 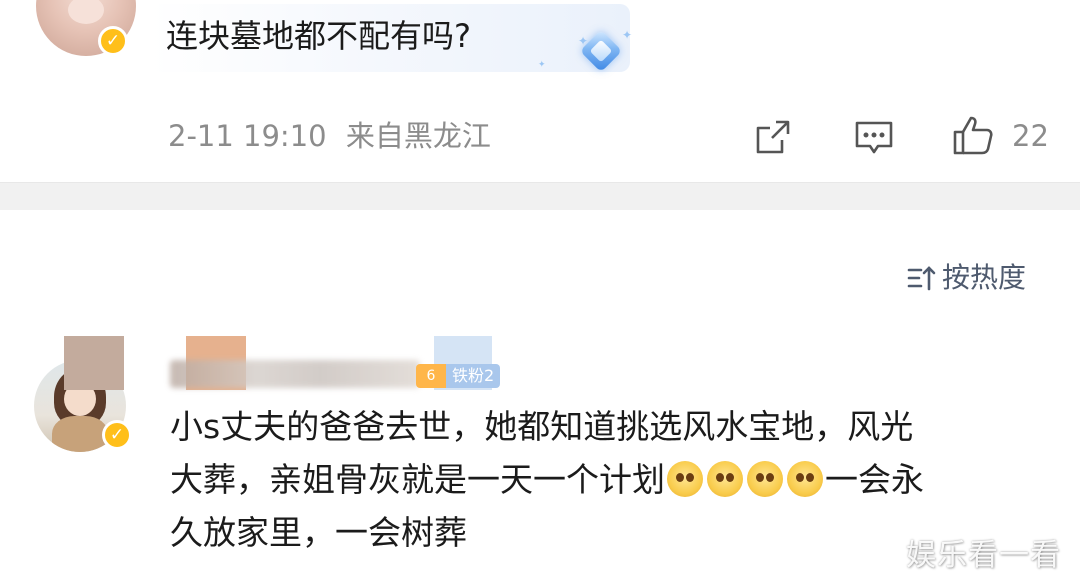 What do you see at coordinates (329, 136) in the screenshot?
I see `comment-meta: 2-11 19:10 来自黑龙江` at bounding box center [329, 136].